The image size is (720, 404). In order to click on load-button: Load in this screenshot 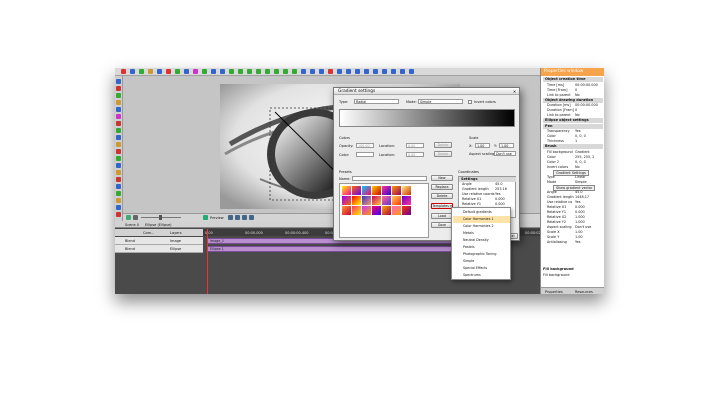, I will do `click(442, 216)`.